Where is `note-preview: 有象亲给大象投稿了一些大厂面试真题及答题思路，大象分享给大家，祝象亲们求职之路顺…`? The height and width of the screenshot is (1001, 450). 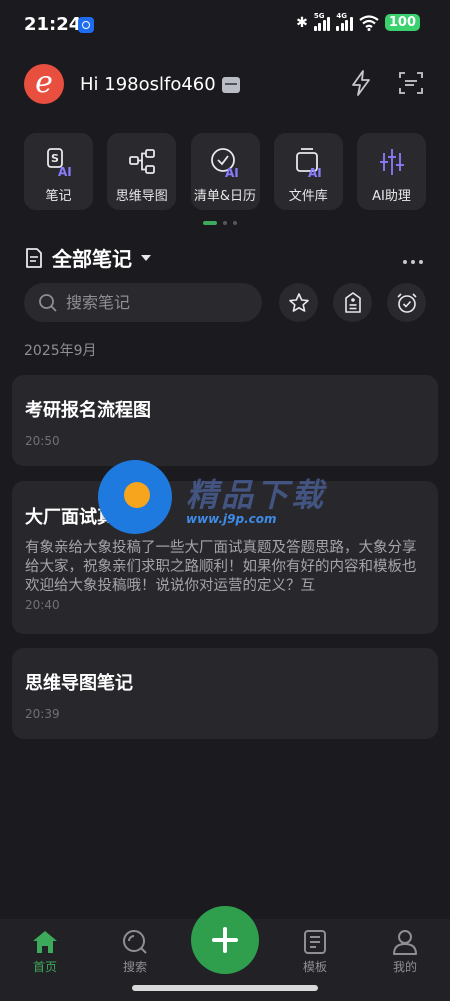 note-preview: 有象亲给大象投稿了一些大厂面试真题及答题思路，大象分享给大家，祝象亲们求职之路顺… is located at coordinates (221, 567).